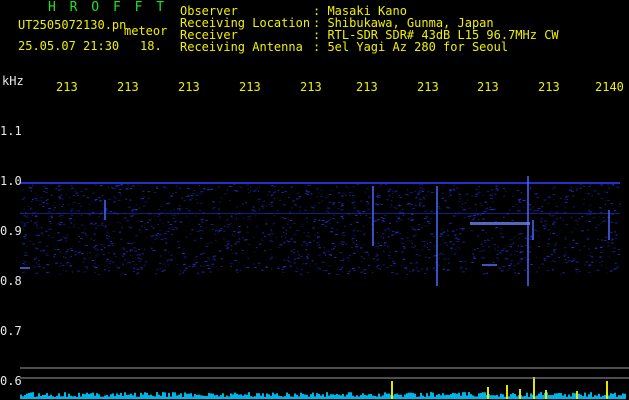  What do you see at coordinates (488, 393) in the screenshot?
I see `spectrum-peak` at bounding box center [488, 393].